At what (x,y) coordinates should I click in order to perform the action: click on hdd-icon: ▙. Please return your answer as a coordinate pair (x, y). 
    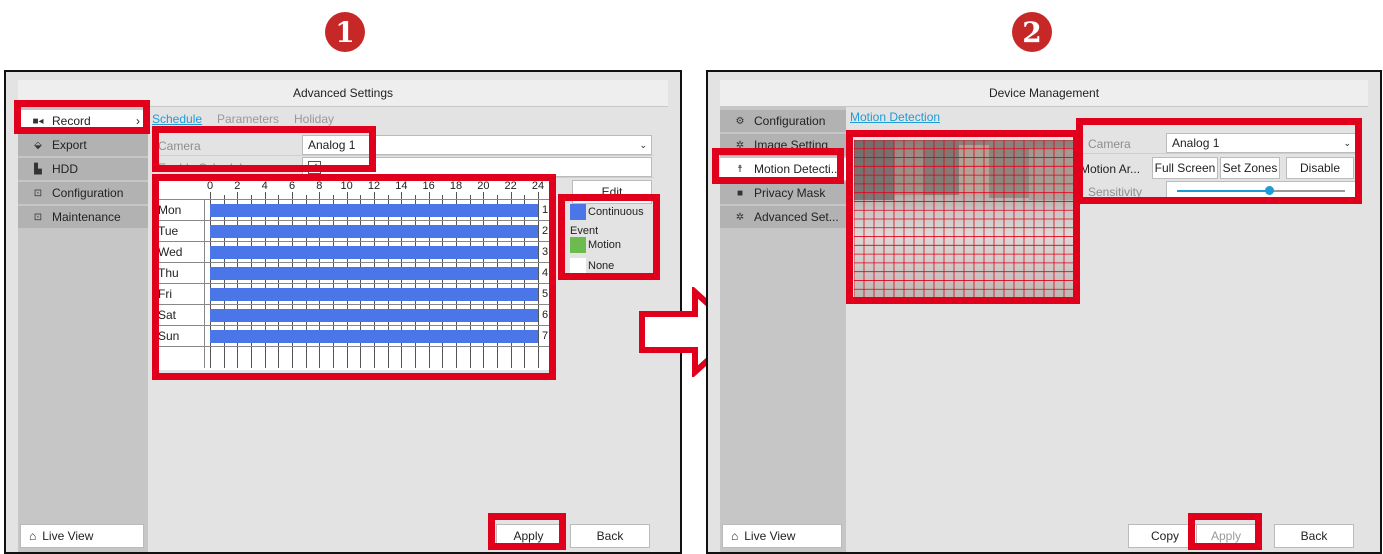
    Looking at the image, I should click on (38, 169).